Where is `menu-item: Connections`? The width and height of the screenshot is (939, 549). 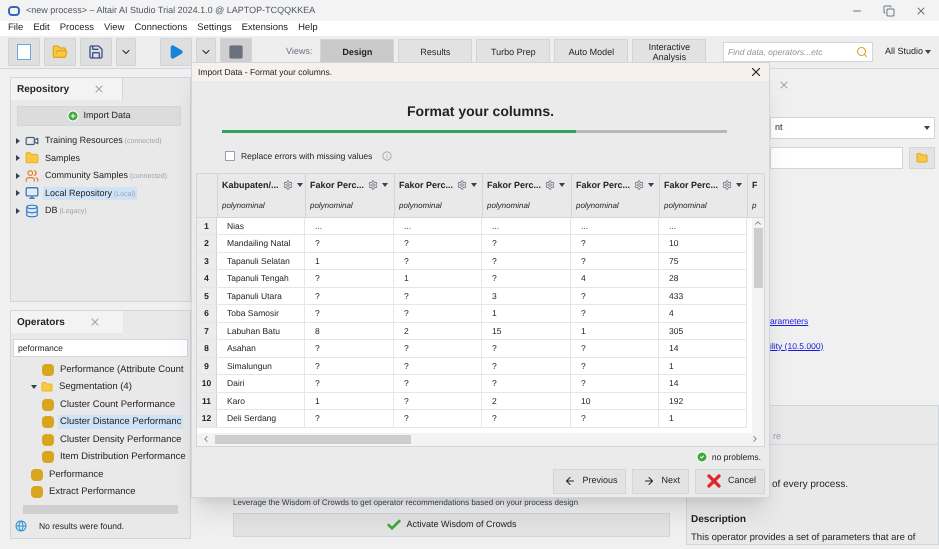
menu-item: Connections is located at coordinates (161, 28).